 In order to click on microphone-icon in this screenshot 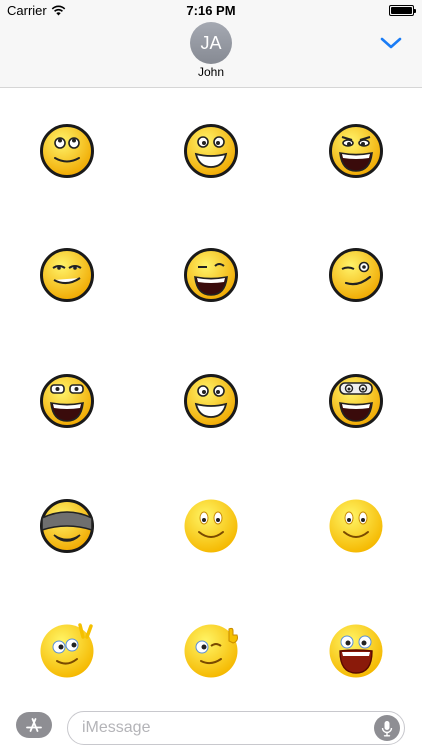, I will do `click(387, 728)`.